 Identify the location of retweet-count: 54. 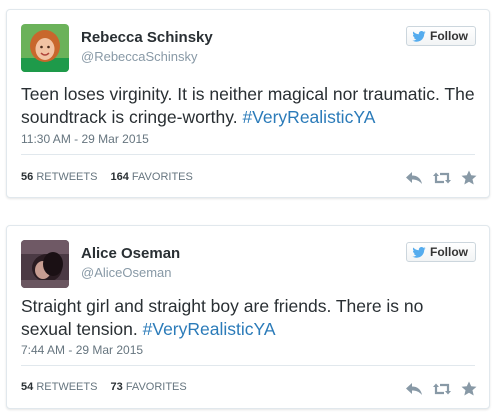
(27, 387).